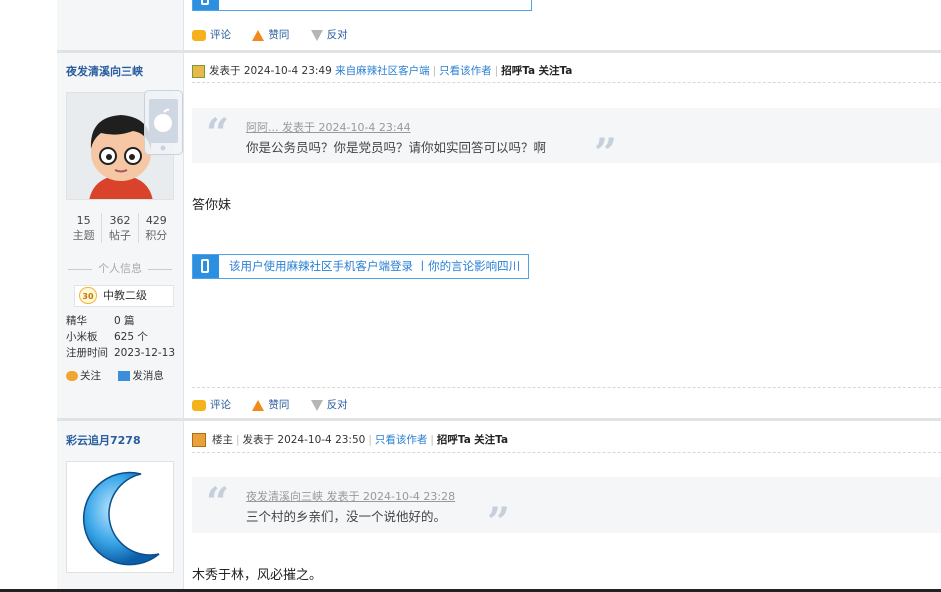 This screenshot has height=592, width=941. Describe the element at coordinates (346, 516) in the screenshot. I see `quote-text: 三个村的乡亲们，没一个说他好的。` at that location.